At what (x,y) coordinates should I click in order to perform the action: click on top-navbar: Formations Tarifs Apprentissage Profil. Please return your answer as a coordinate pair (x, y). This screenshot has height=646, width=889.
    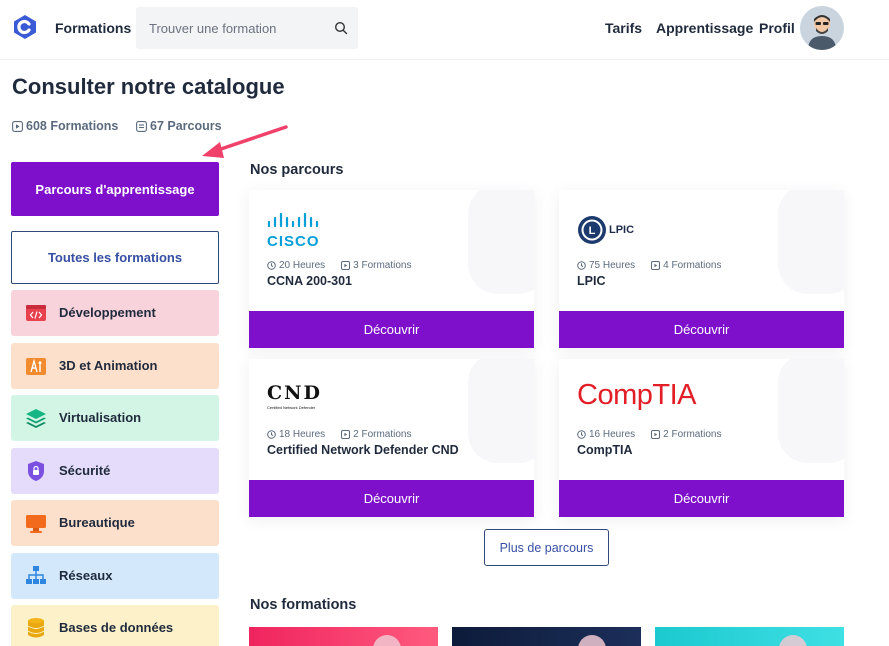
    Looking at the image, I should click on (444, 30).